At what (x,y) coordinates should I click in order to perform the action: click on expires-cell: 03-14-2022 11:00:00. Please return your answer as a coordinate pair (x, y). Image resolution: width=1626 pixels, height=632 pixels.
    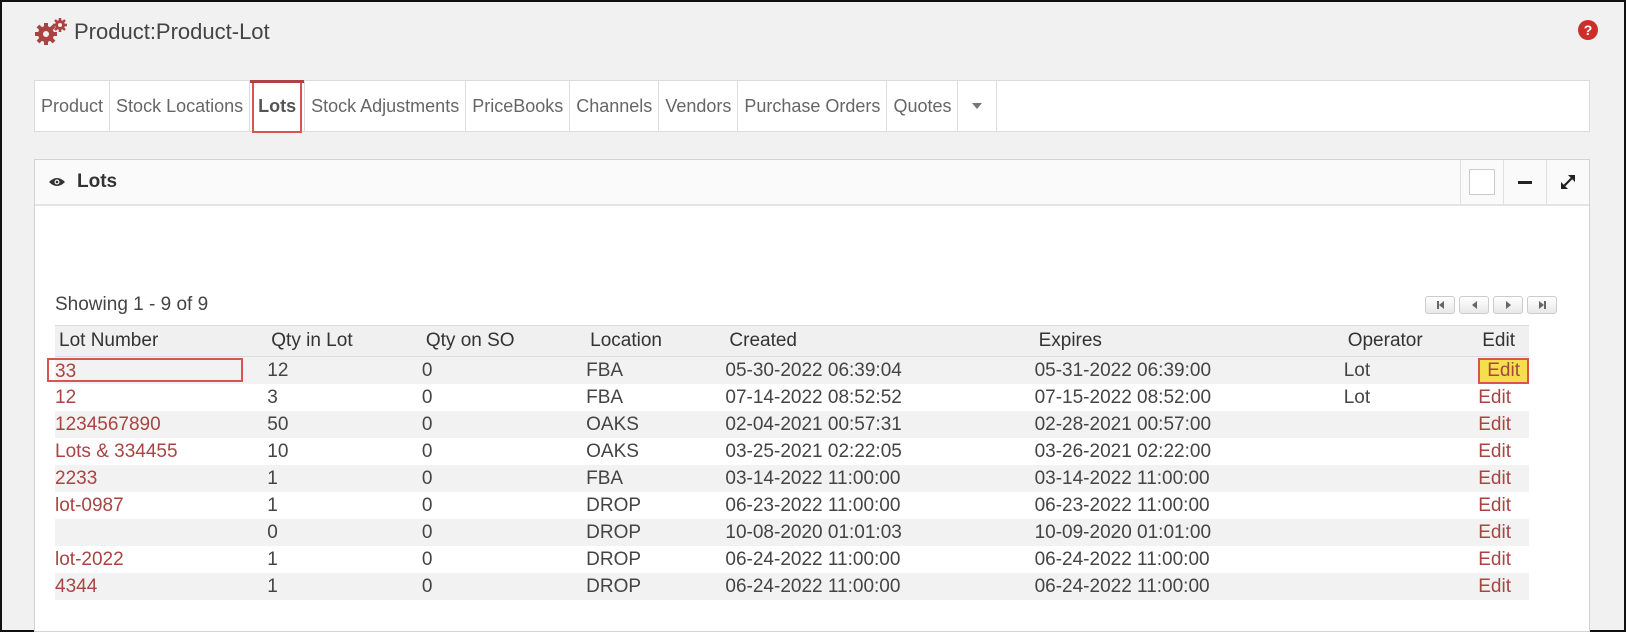
    Looking at the image, I should click on (1189, 478).